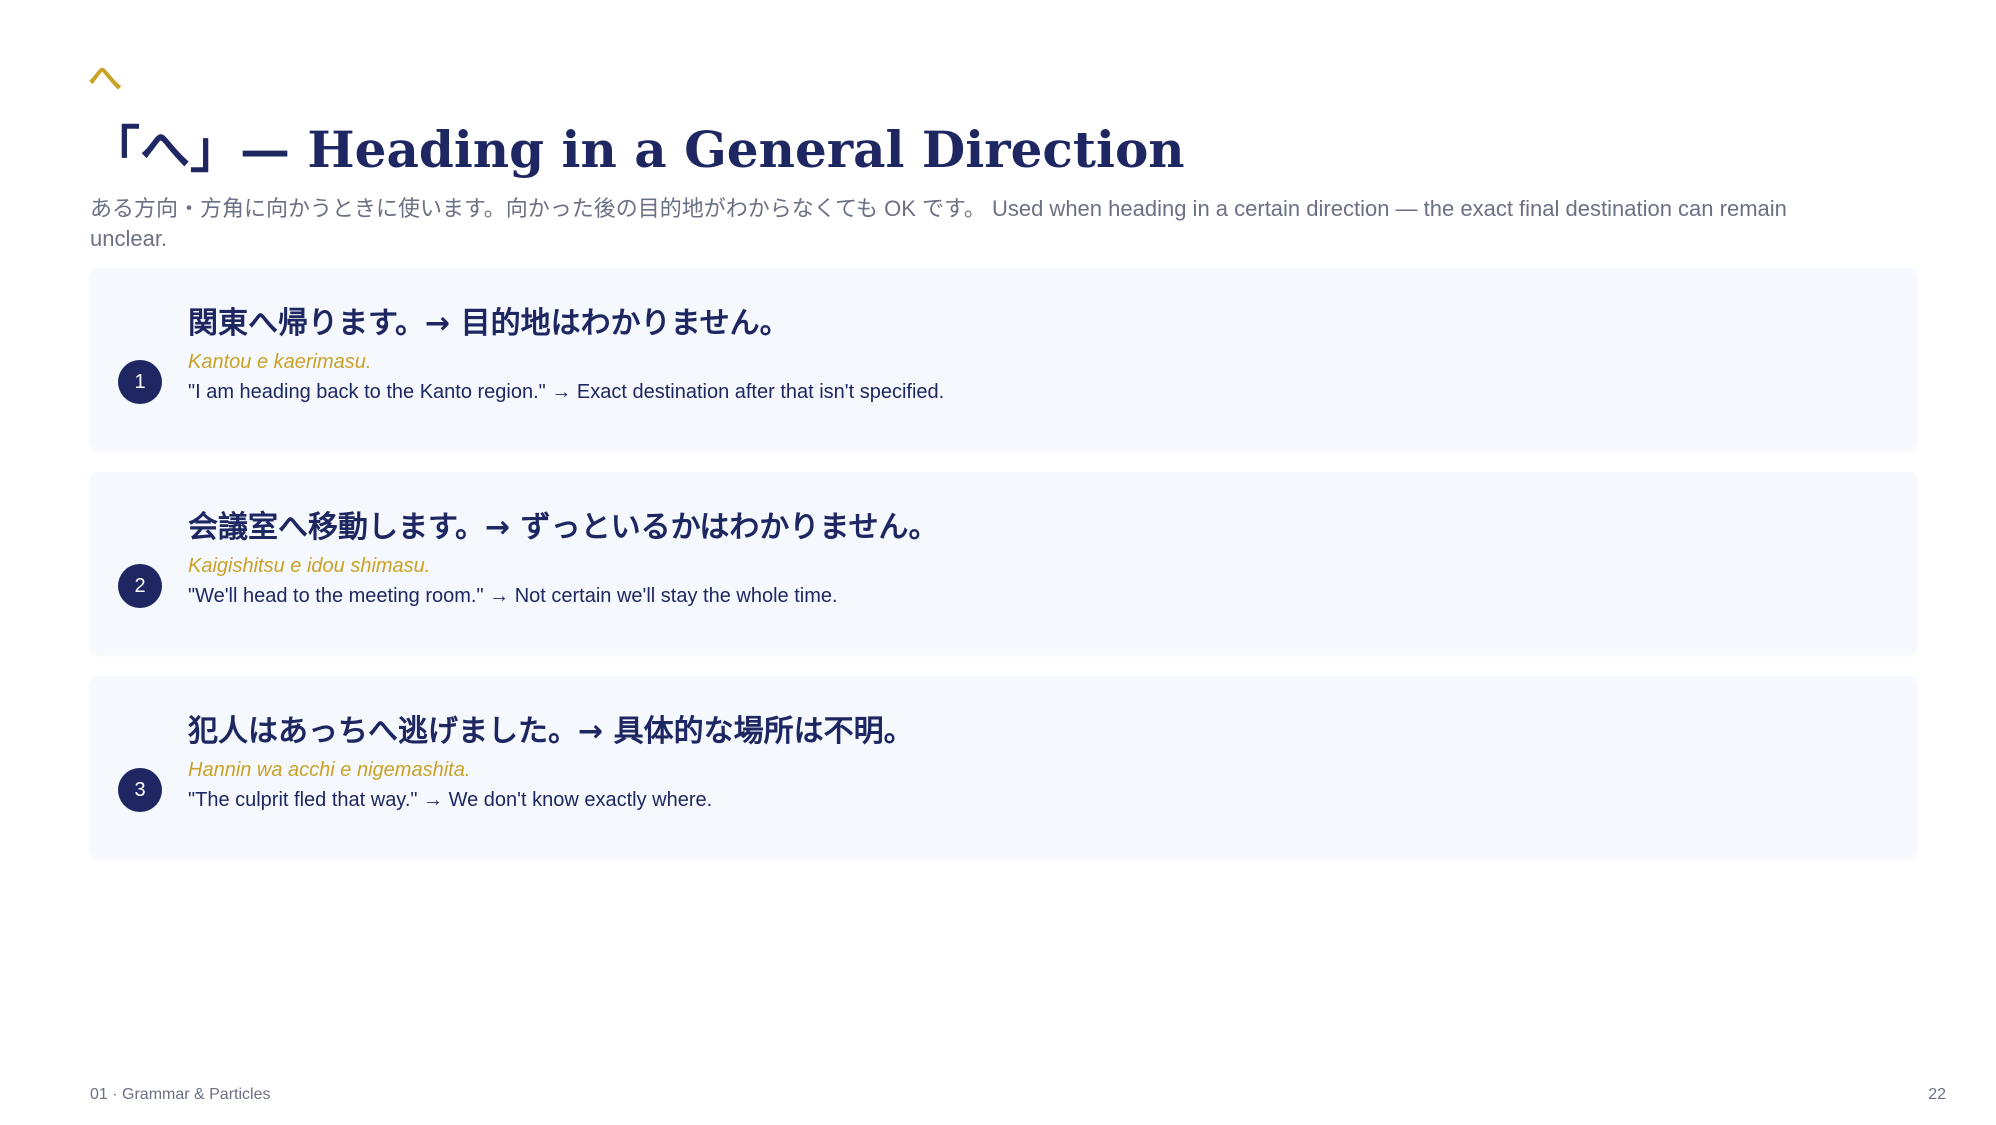 The image size is (1996, 1125). I want to click on footer-section-label: 01 · Grammar & Particles, so click(180, 1094).